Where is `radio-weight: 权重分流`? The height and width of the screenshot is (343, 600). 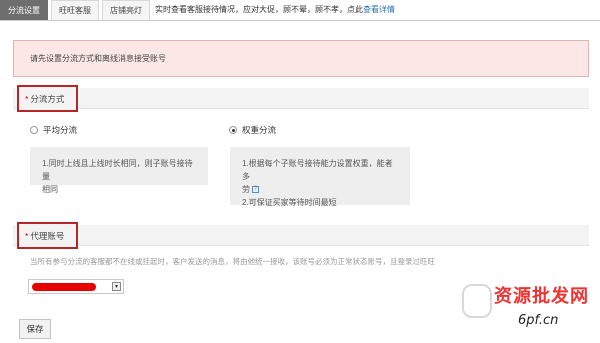
radio-weight: 权重分流 is located at coordinates (252, 130).